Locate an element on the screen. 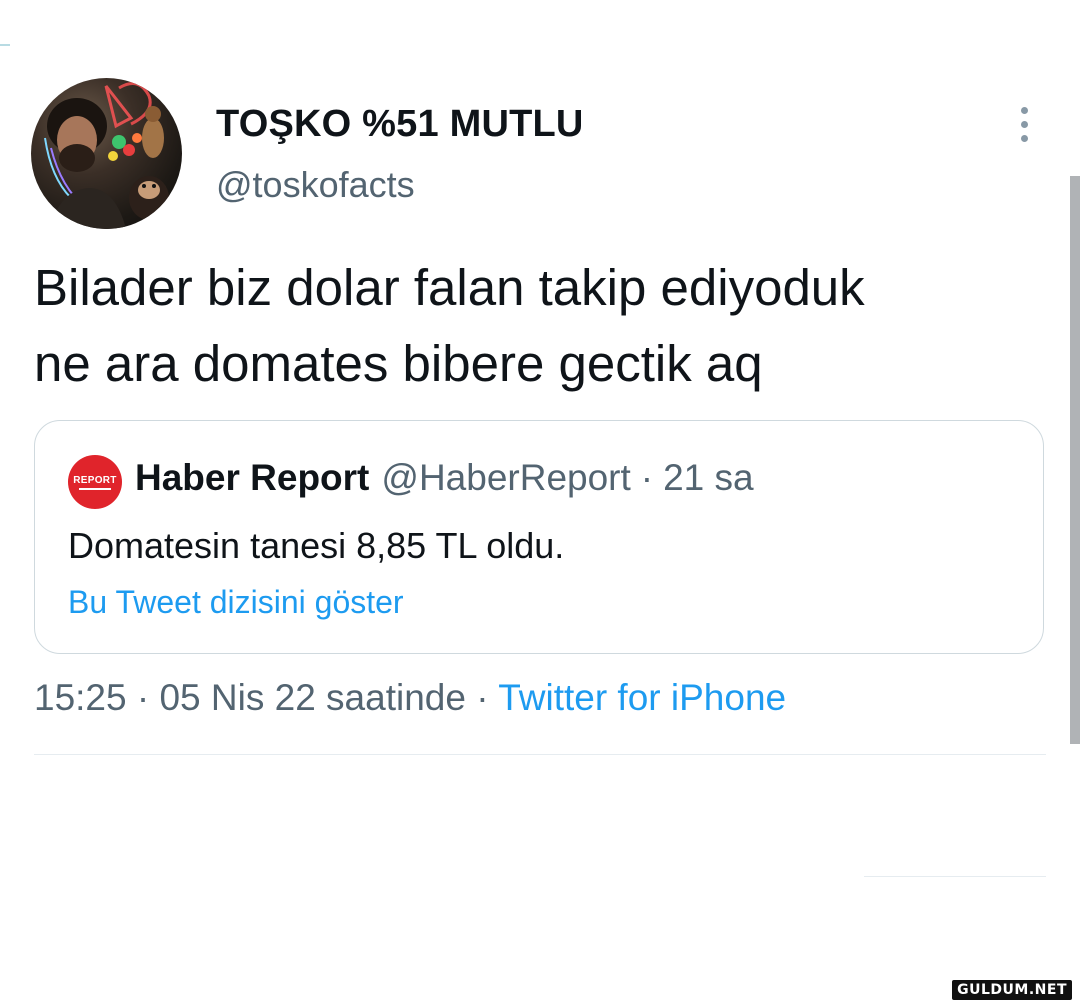 This screenshot has width=1080, height=1004. quoted-author-avatar: REPORT is located at coordinates (95, 482).